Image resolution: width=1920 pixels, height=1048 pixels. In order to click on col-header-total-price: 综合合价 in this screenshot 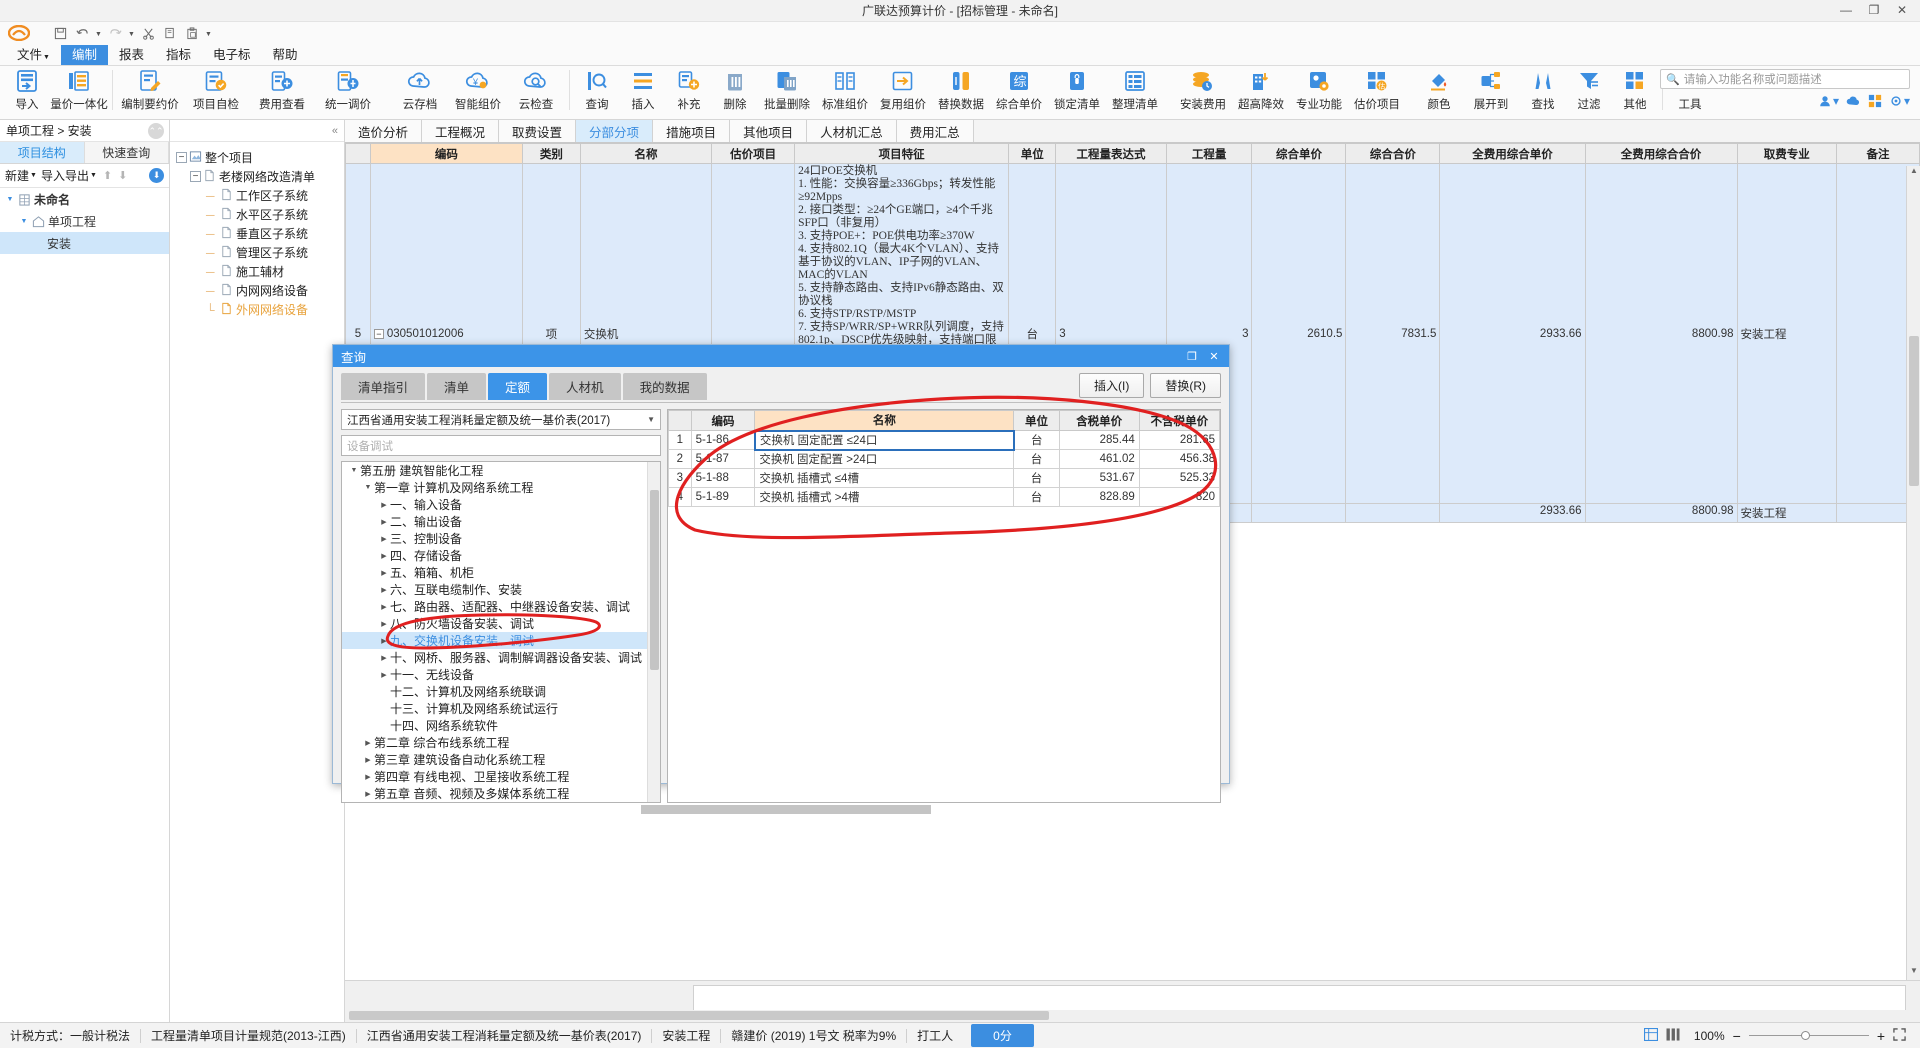, I will do `click(1393, 153)`.